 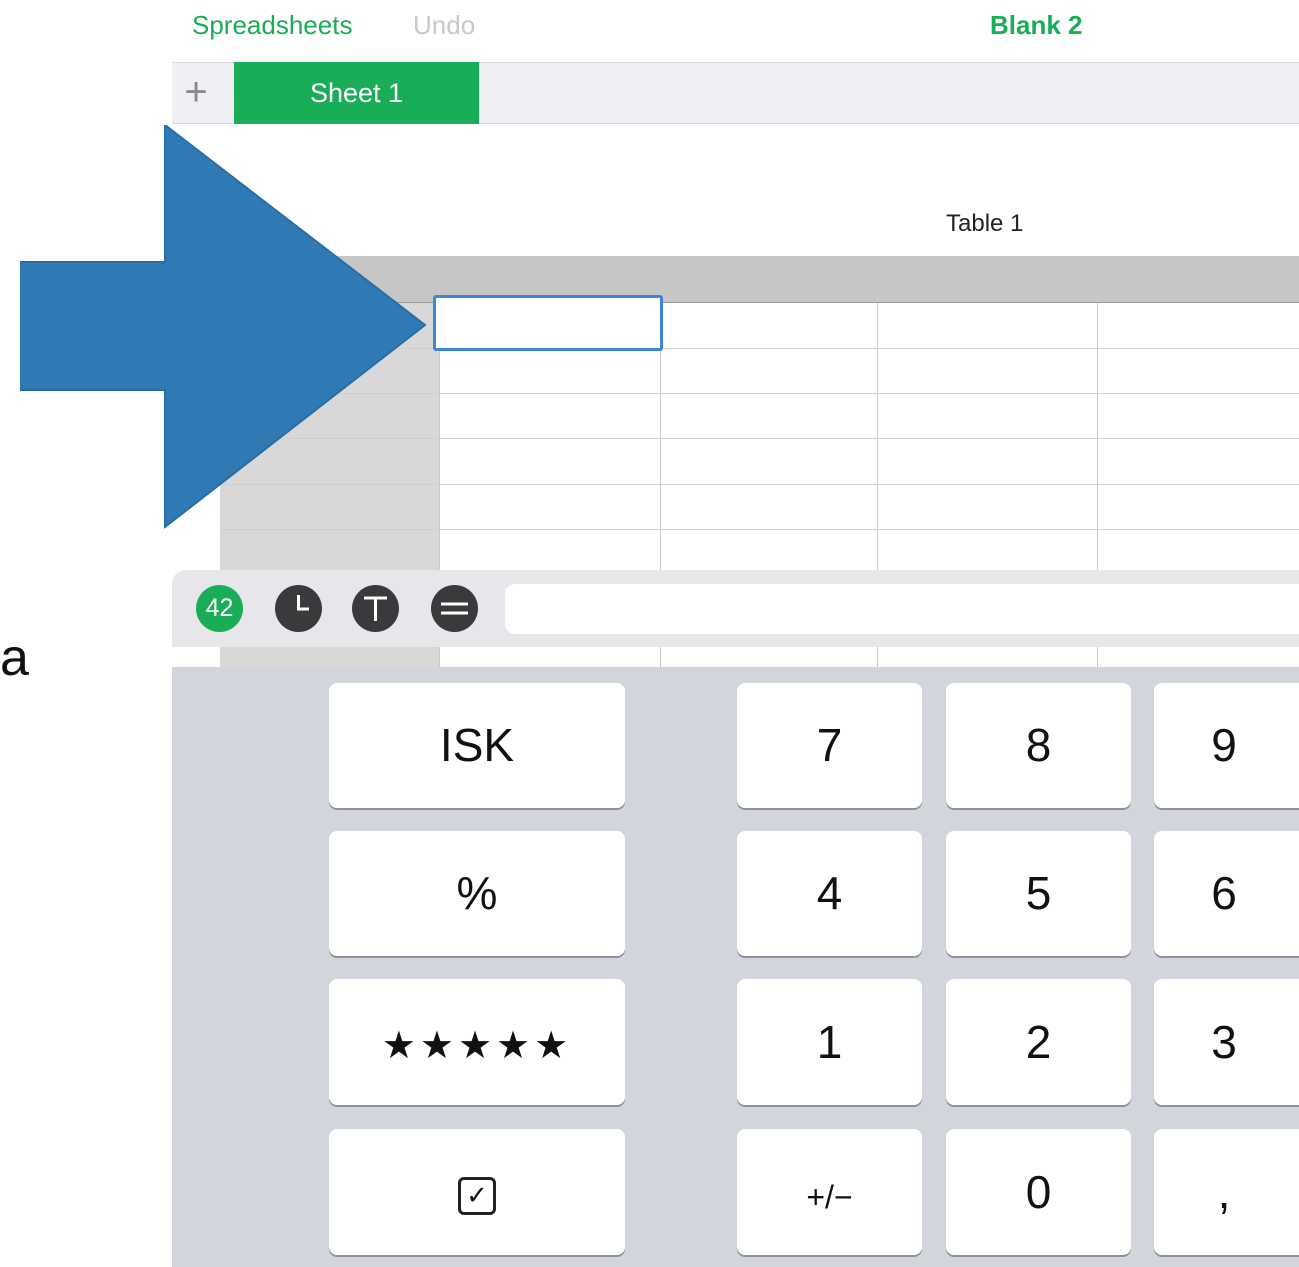 I want to click on document-title: Blank 2, so click(x=1036, y=25).